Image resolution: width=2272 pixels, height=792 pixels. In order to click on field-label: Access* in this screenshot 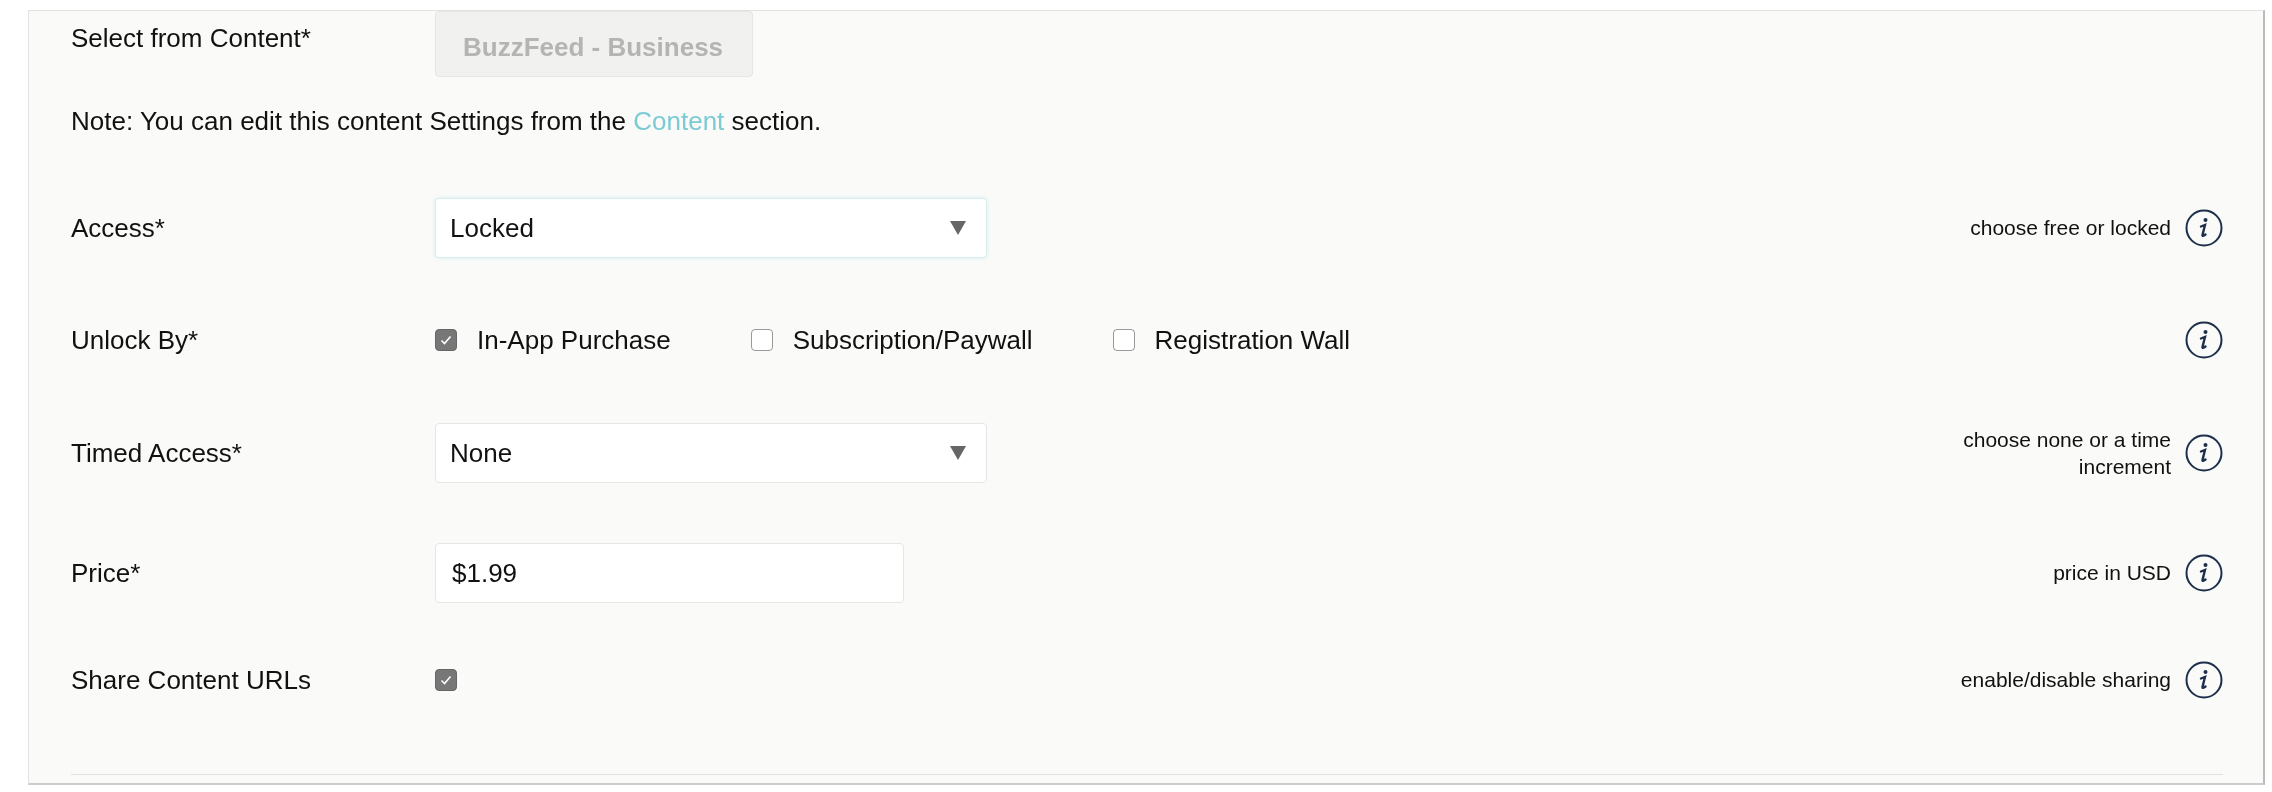, I will do `click(118, 228)`.